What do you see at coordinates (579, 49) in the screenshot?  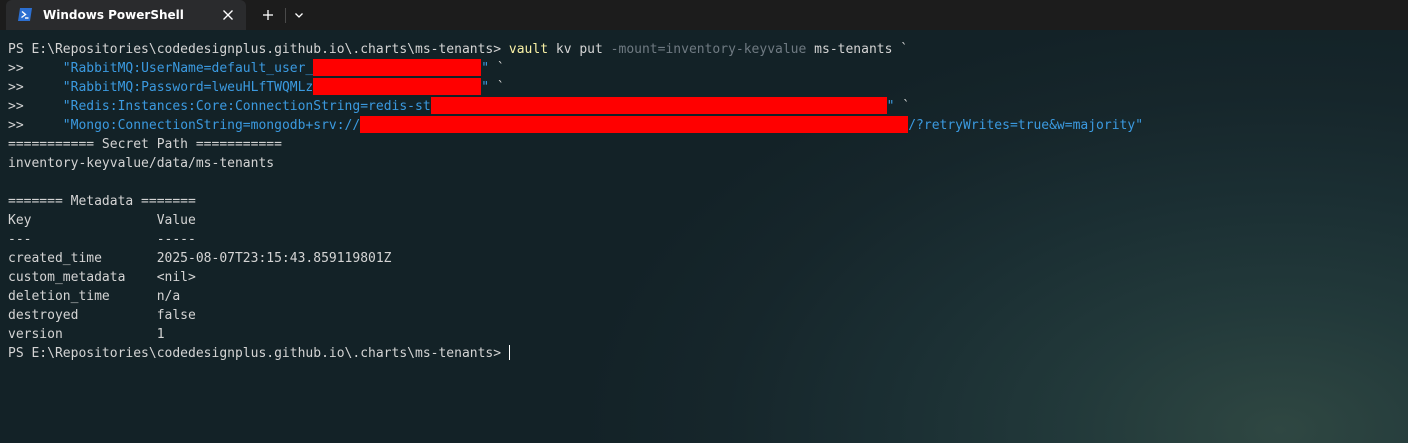 I see `command-args: kv put` at bounding box center [579, 49].